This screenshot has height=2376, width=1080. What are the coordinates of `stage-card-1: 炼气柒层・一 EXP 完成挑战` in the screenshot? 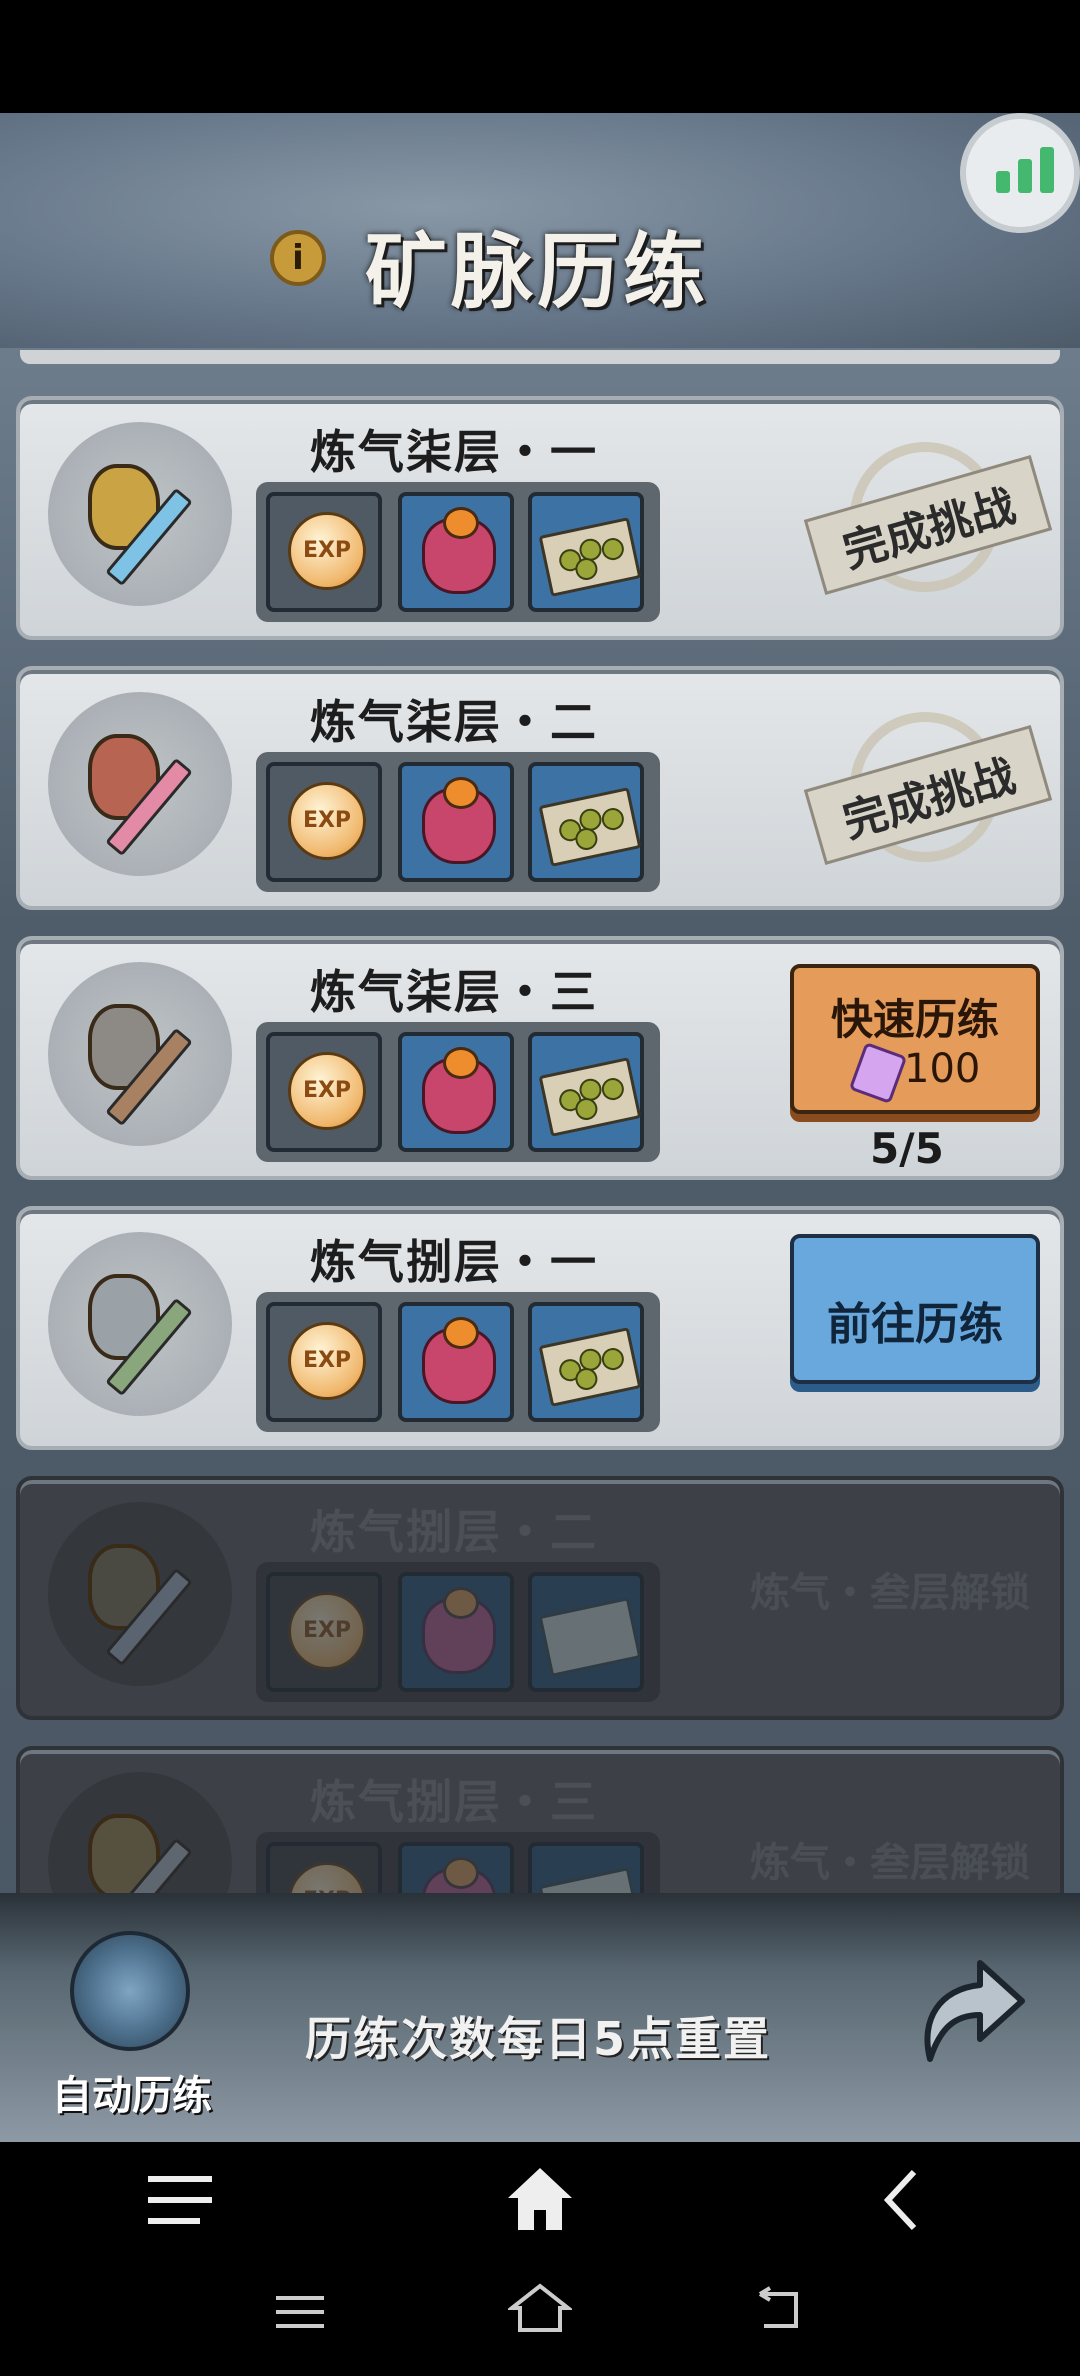 It's located at (540, 518).